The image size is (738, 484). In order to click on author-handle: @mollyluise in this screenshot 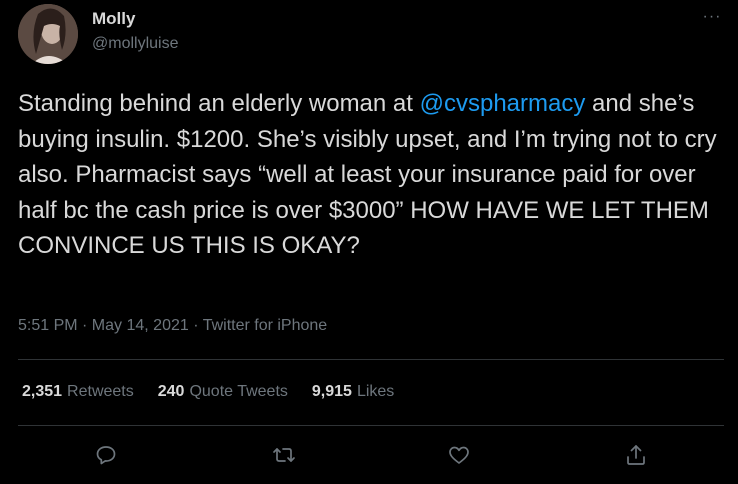, I will do `click(135, 44)`.